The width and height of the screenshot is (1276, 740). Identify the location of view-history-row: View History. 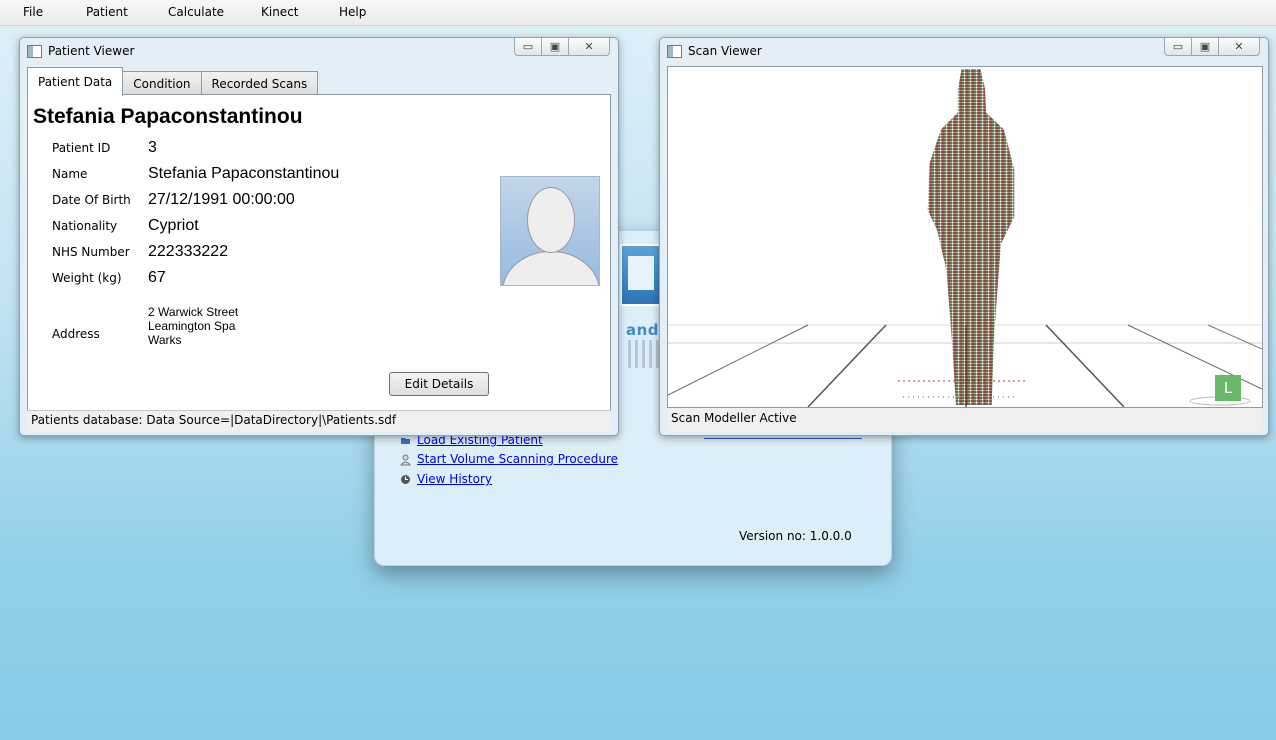
(446, 479).